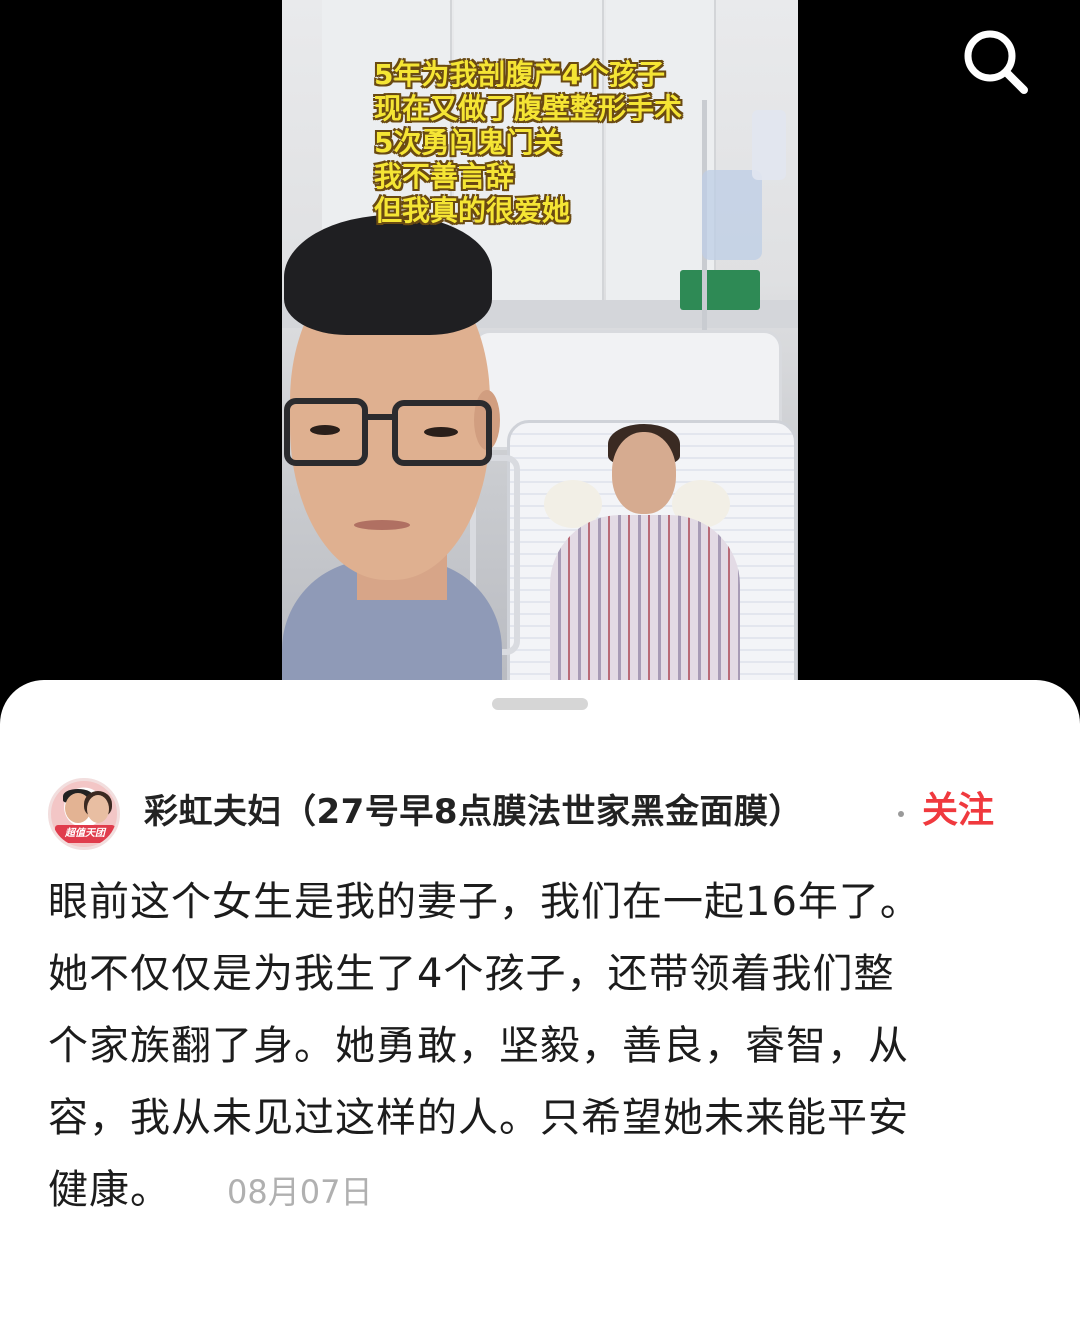 This screenshot has height=1324, width=1080. Describe the element at coordinates (468, 142) in the screenshot. I see `caption-line: 5次勇闯鬼门关` at that location.